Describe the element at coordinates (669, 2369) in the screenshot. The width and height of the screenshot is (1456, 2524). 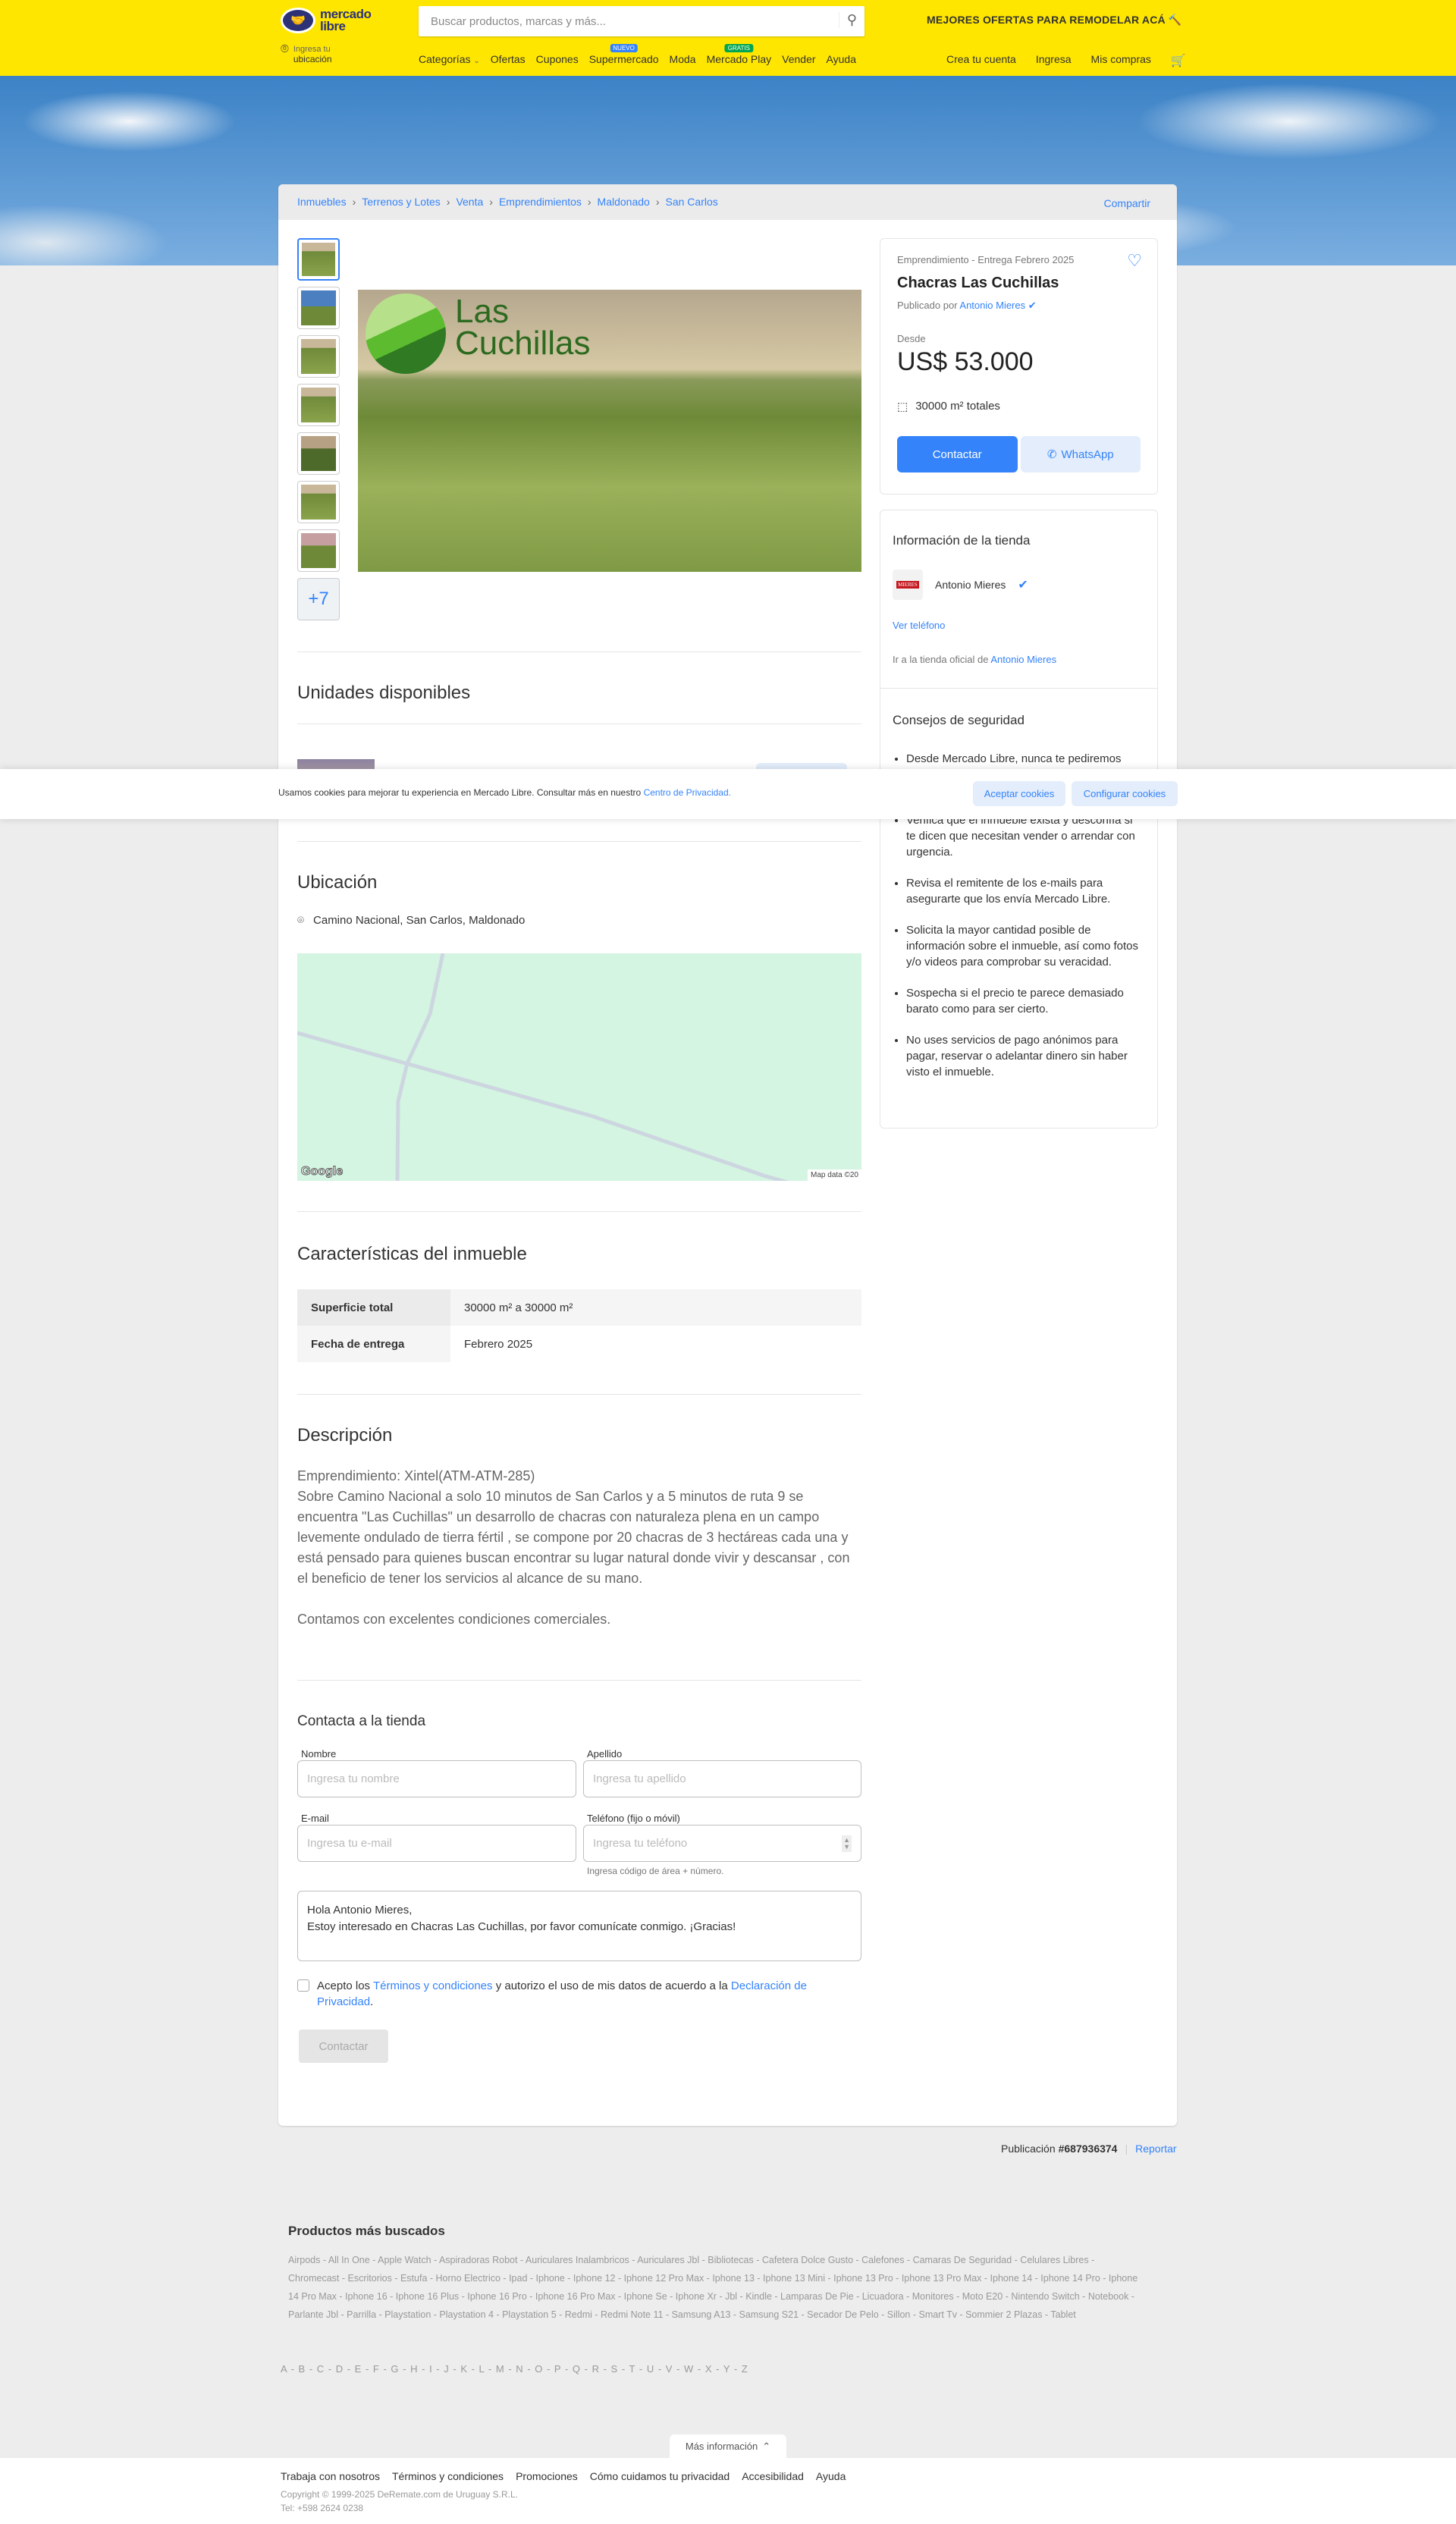
I see `alphabet-link: V` at that location.